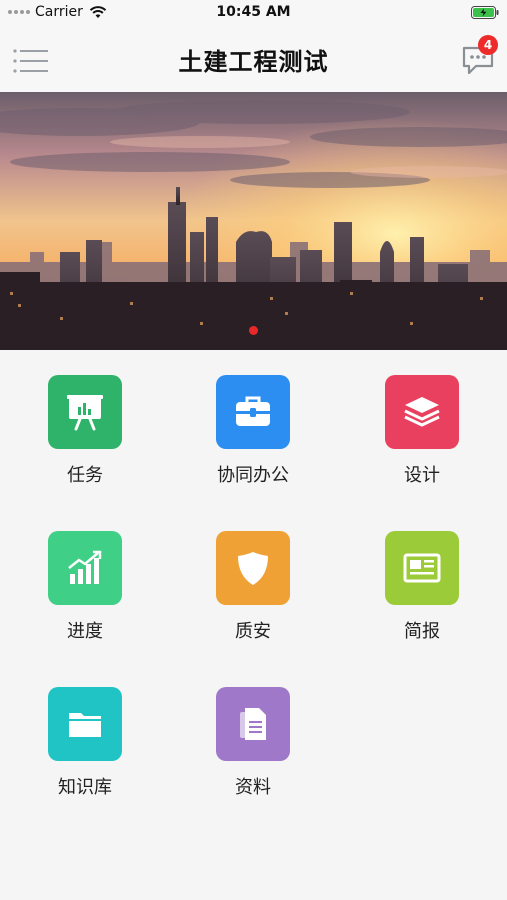 The width and height of the screenshot is (507, 900). Describe the element at coordinates (253, 412) in the screenshot. I see `briefcase-icon` at that location.